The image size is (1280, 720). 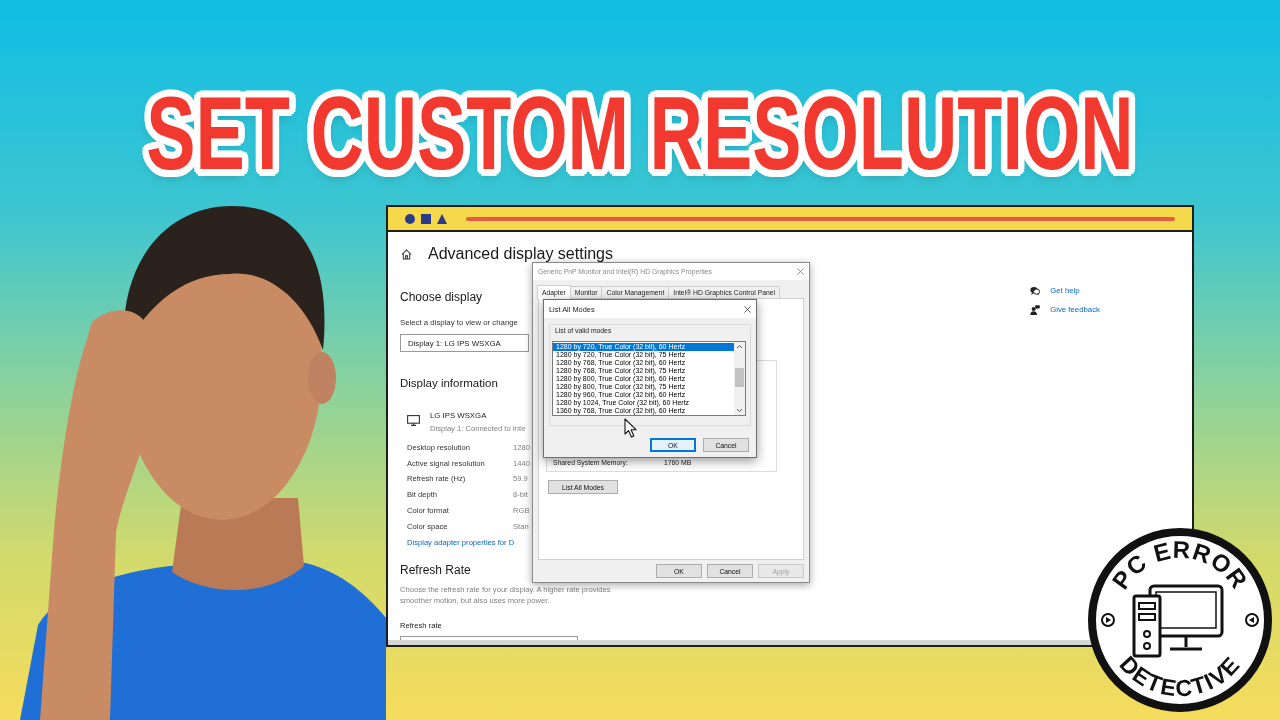 I want to click on headline: SET CUSTOM RESOLUTION, so click(x=640, y=133).